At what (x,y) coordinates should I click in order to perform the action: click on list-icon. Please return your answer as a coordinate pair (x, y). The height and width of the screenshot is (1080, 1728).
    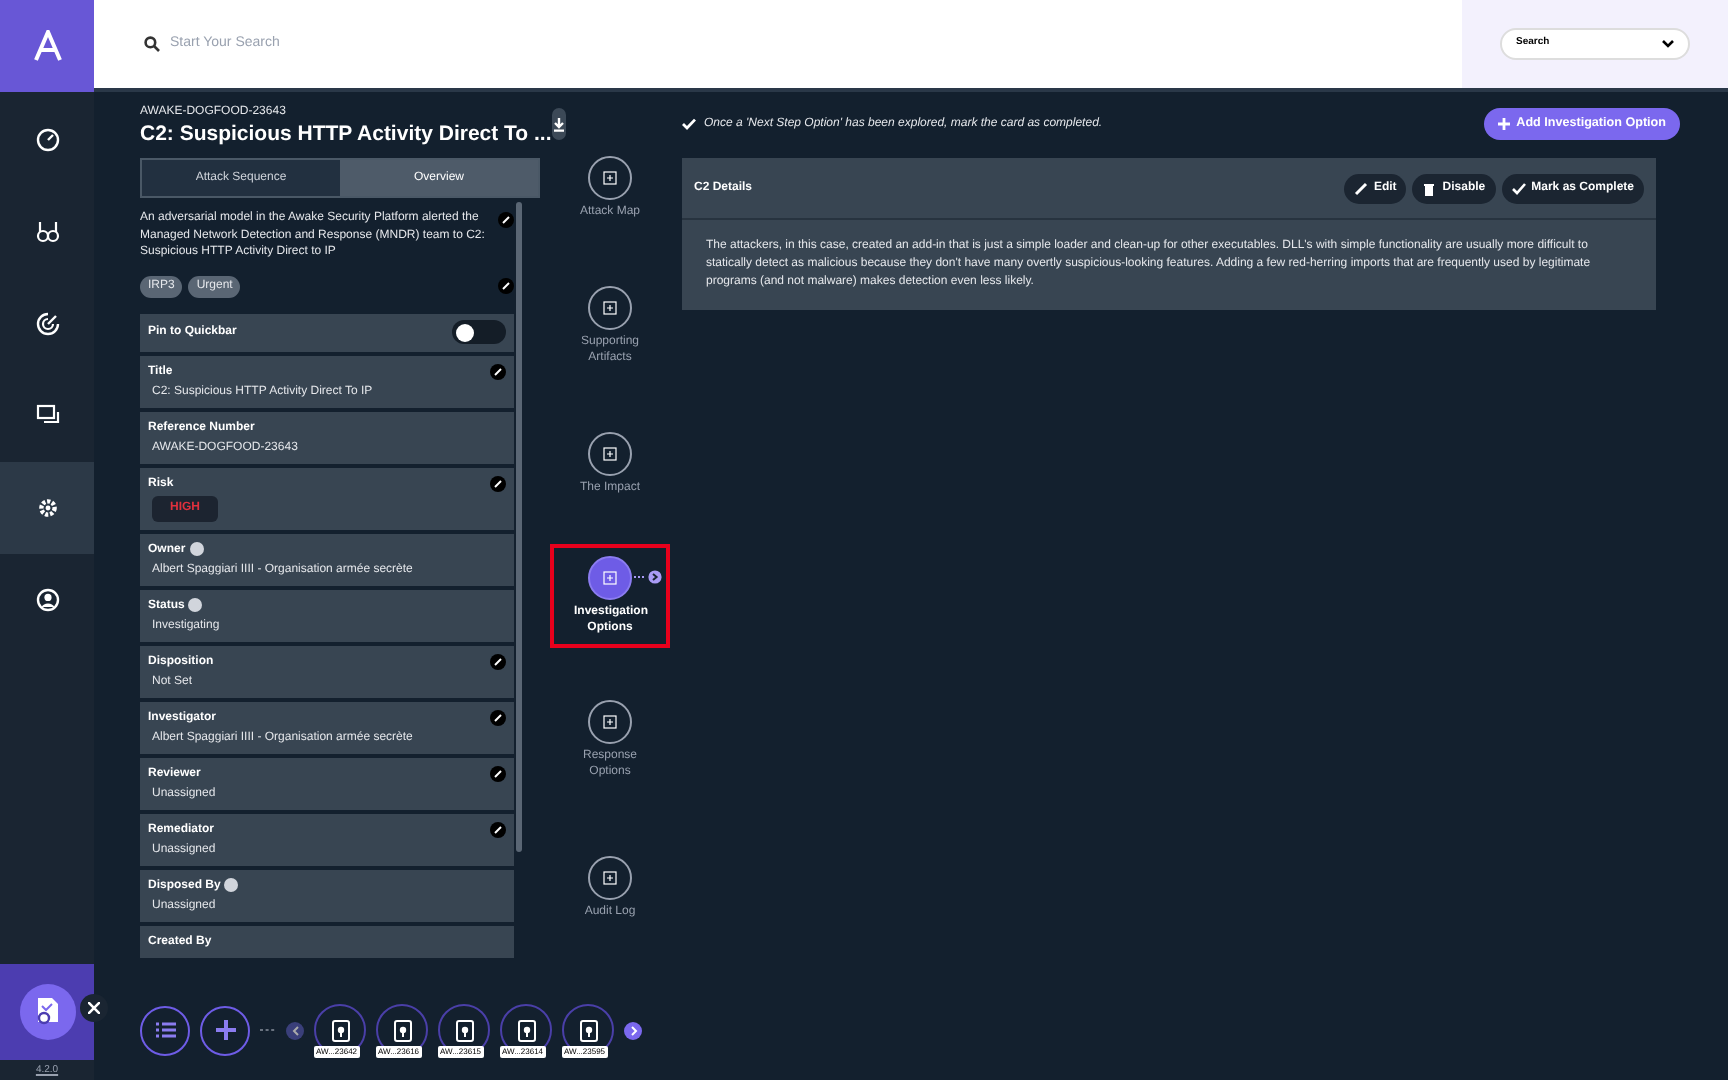
    Looking at the image, I should click on (165, 1030).